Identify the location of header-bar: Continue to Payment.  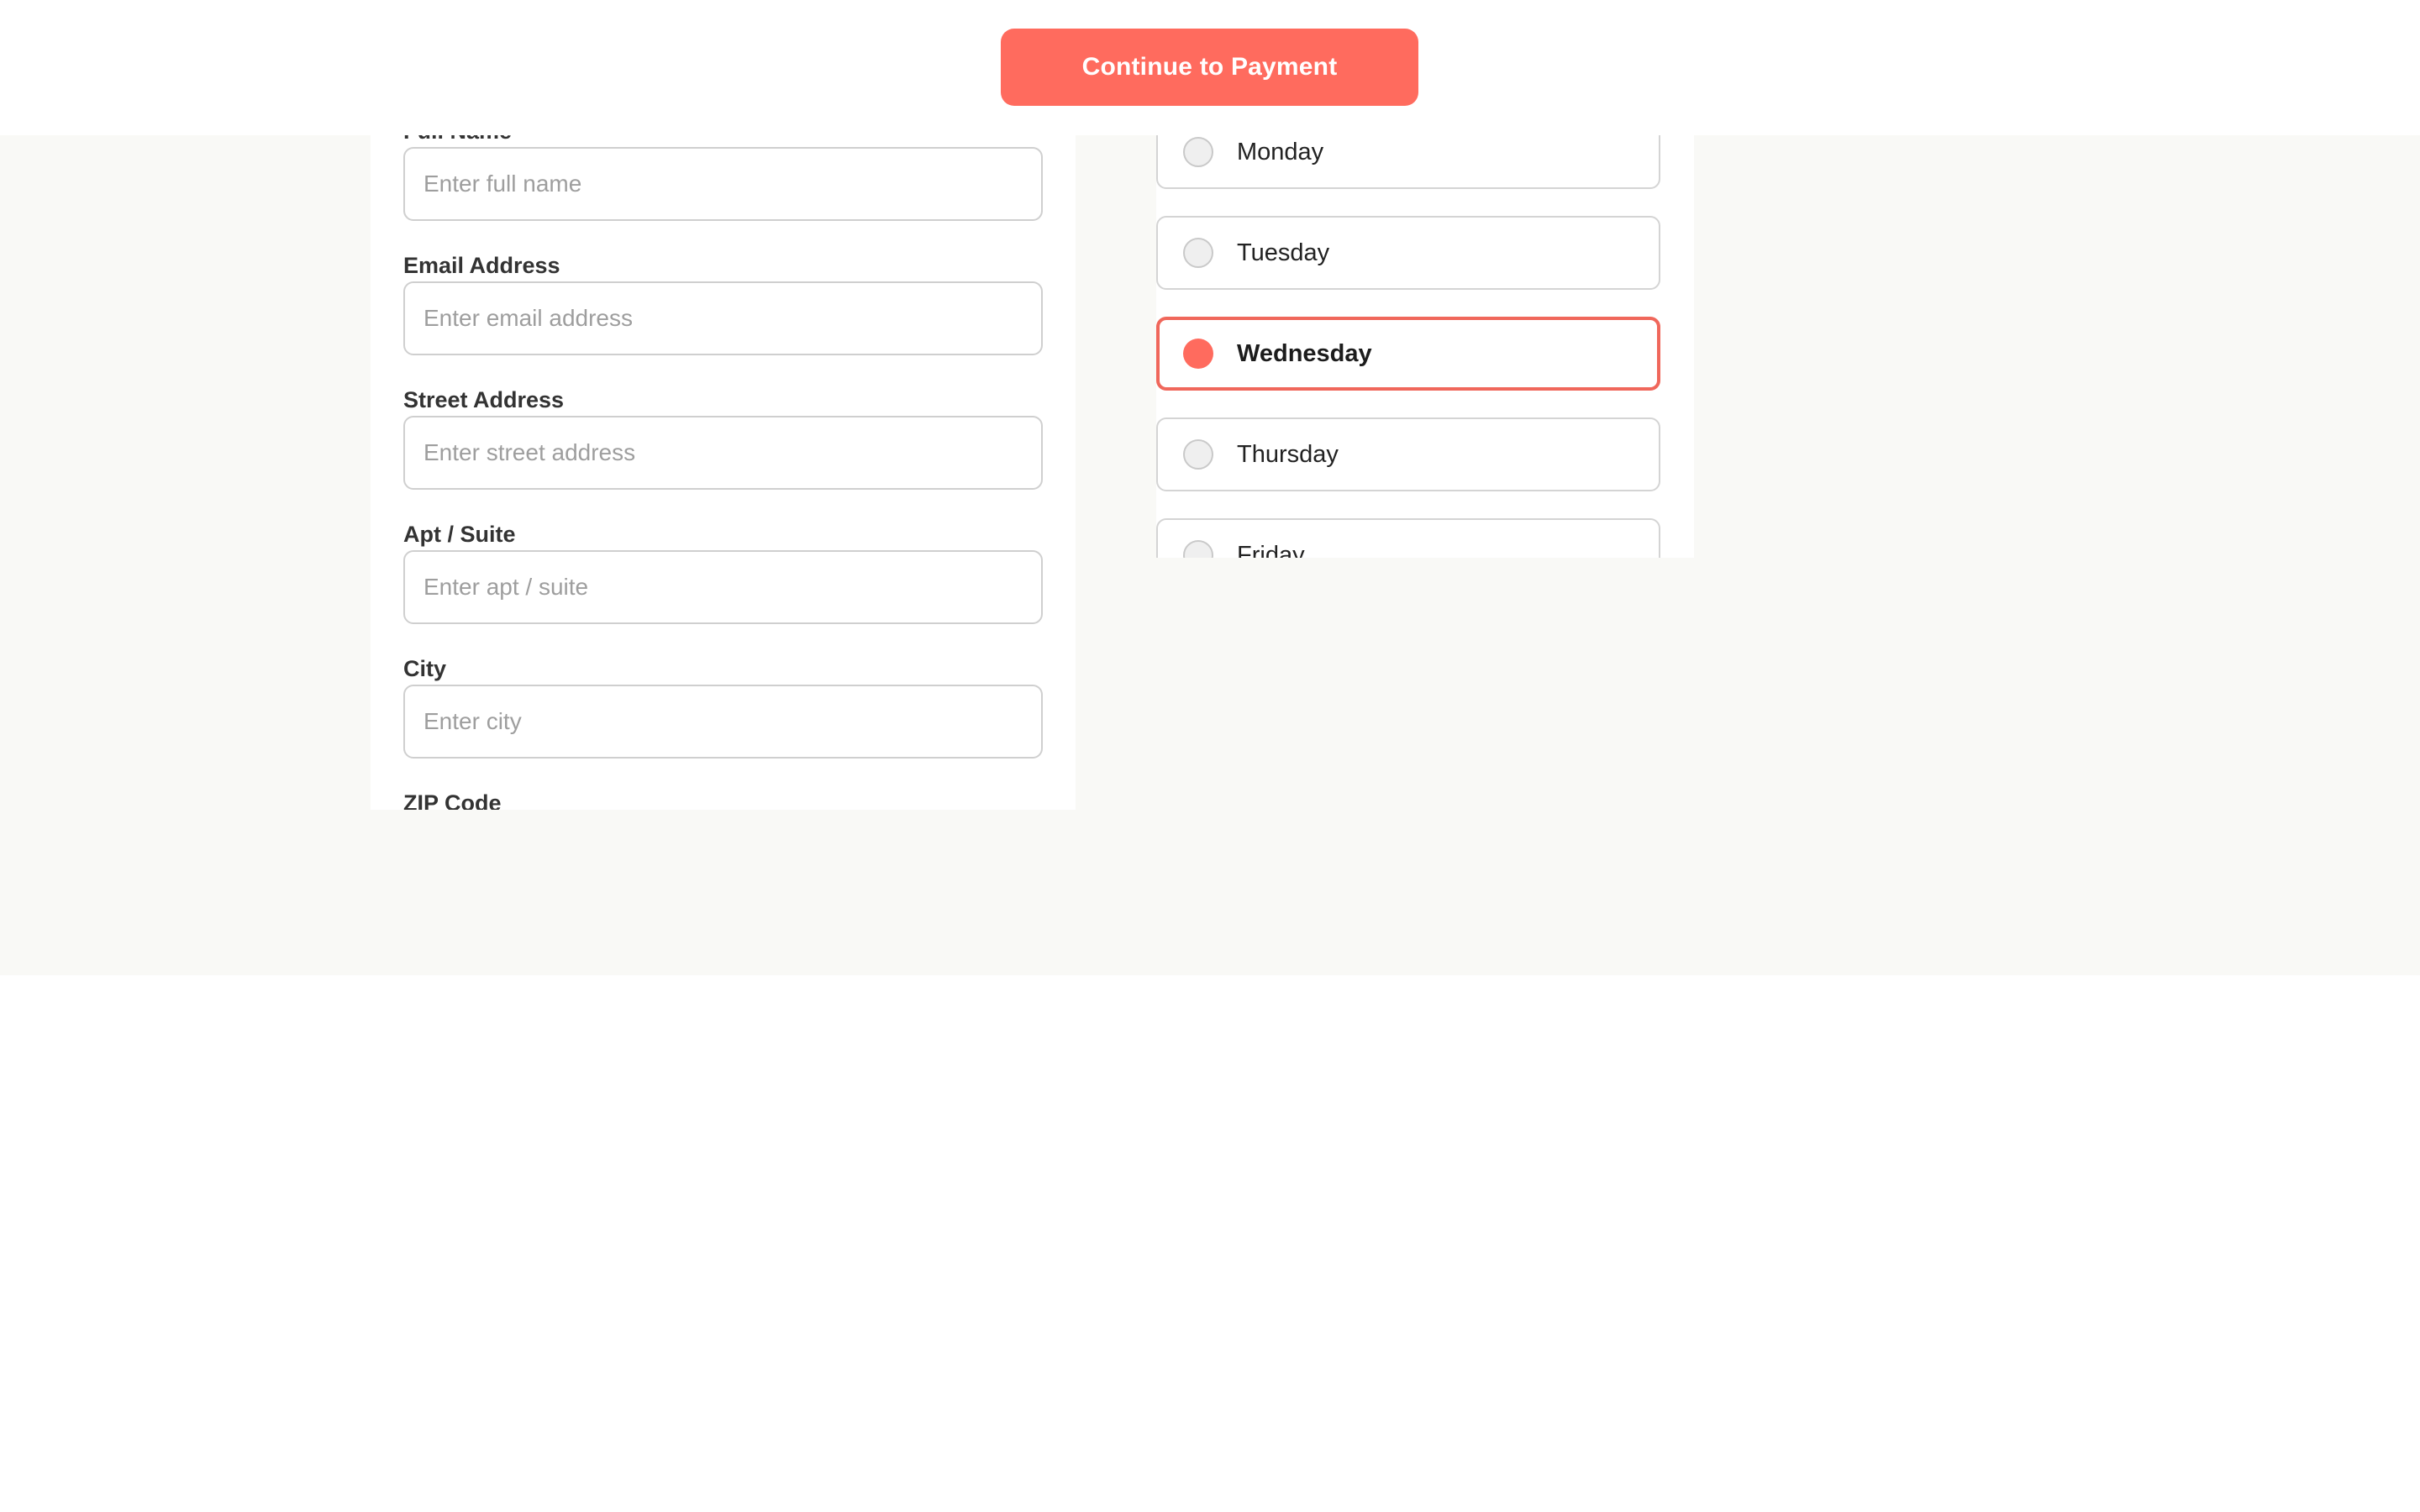
(1210, 67).